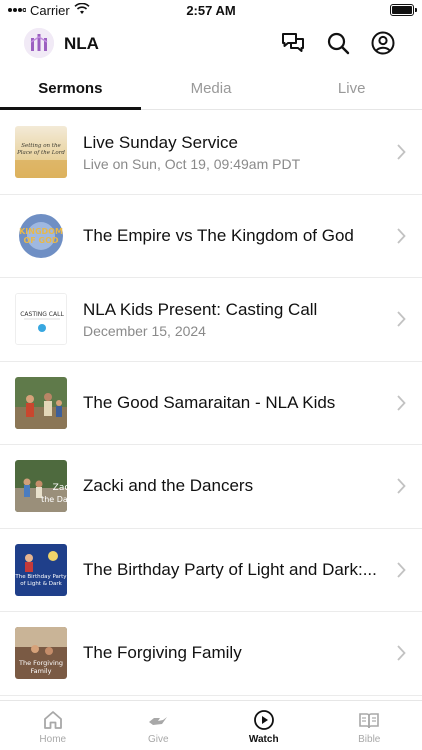 This screenshot has width=422, height=750. What do you see at coordinates (159, 725) in the screenshot?
I see `nav-give: Give` at bounding box center [159, 725].